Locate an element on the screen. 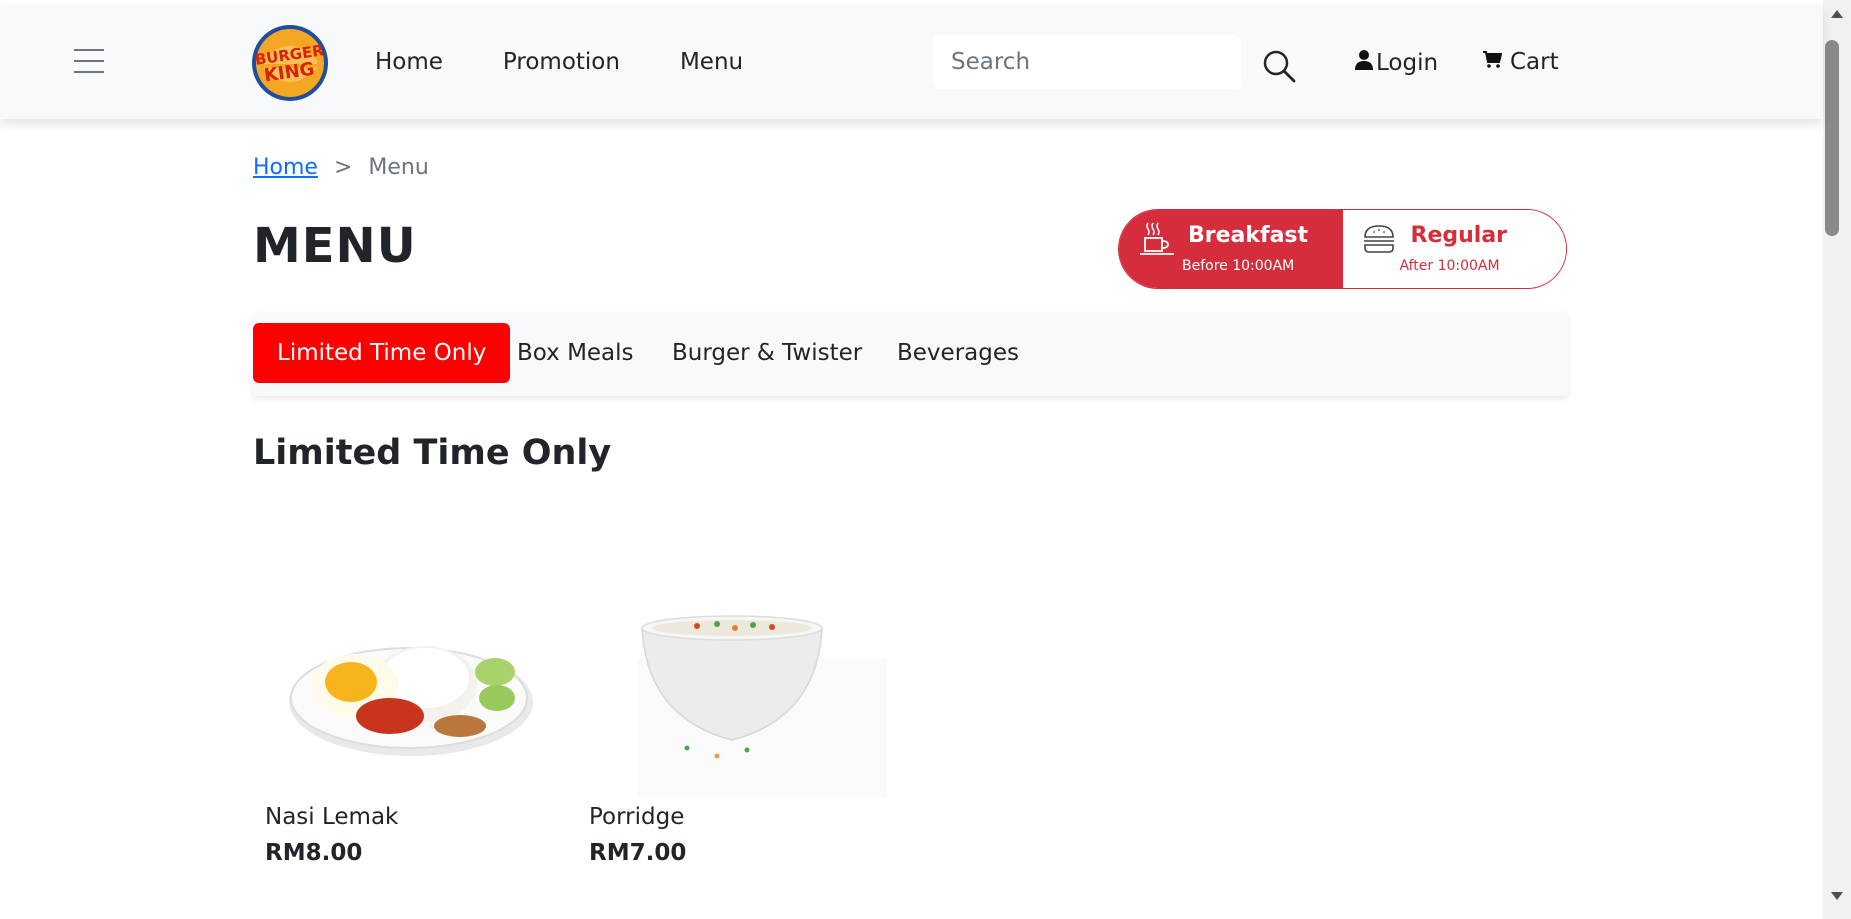  tab-burger-twister: Burger & Twister is located at coordinates (767, 353).